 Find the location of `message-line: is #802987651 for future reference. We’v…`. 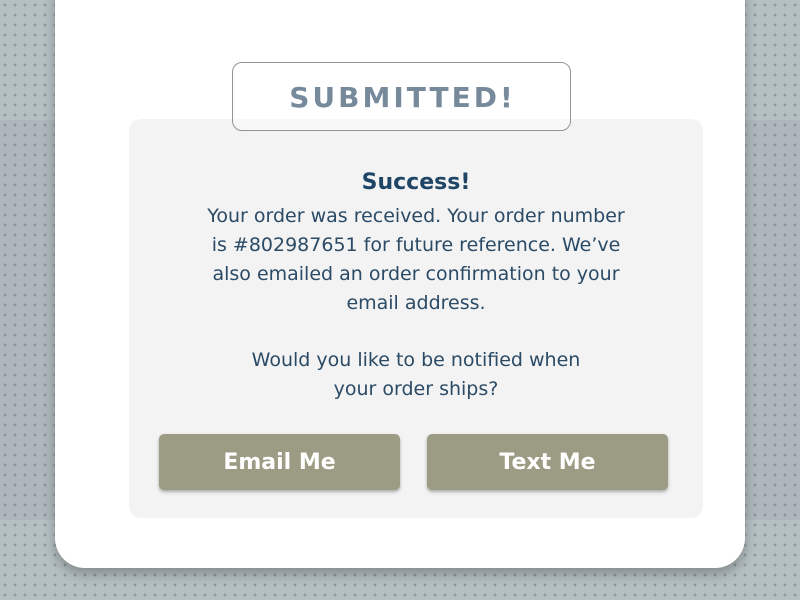

message-line: is #802987651 for future reference. We’v… is located at coordinates (416, 245).